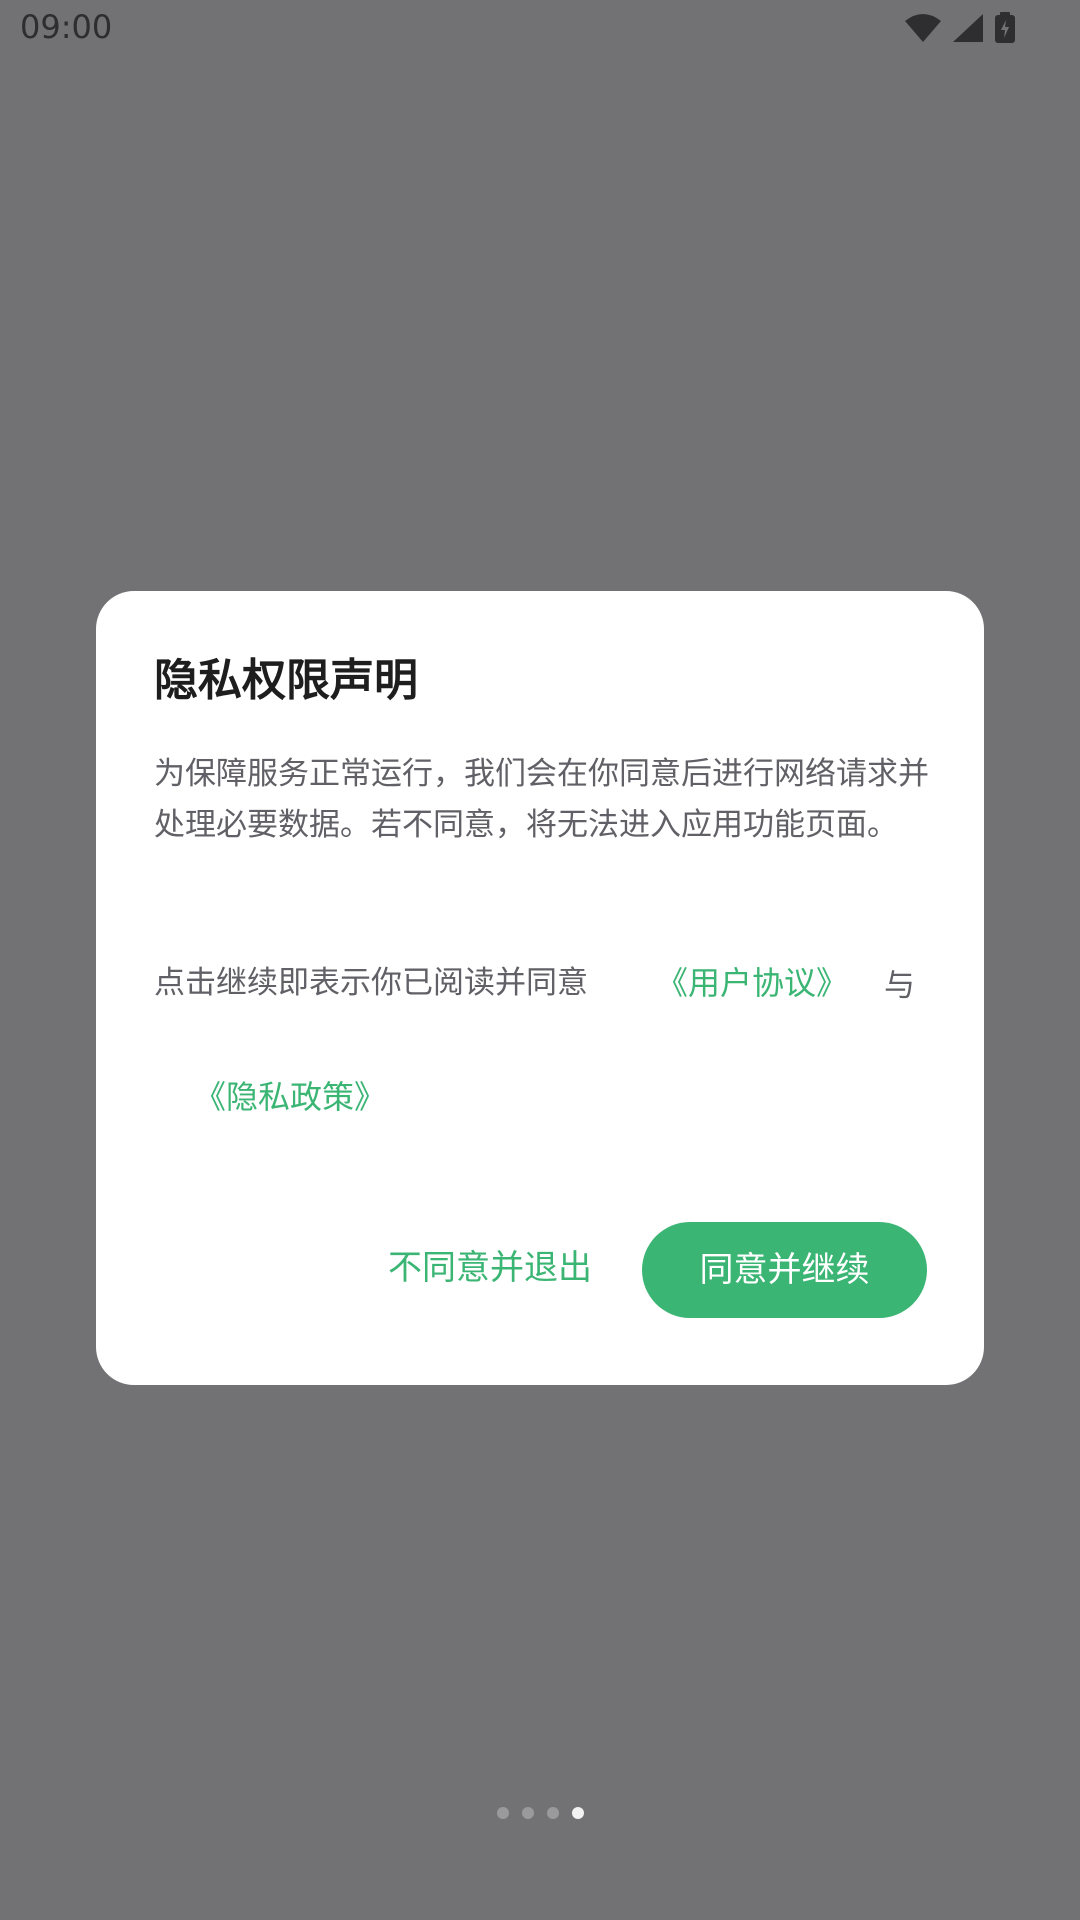 The width and height of the screenshot is (1080, 1920). Describe the element at coordinates (923, 28) in the screenshot. I see `wifi-icon` at that location.